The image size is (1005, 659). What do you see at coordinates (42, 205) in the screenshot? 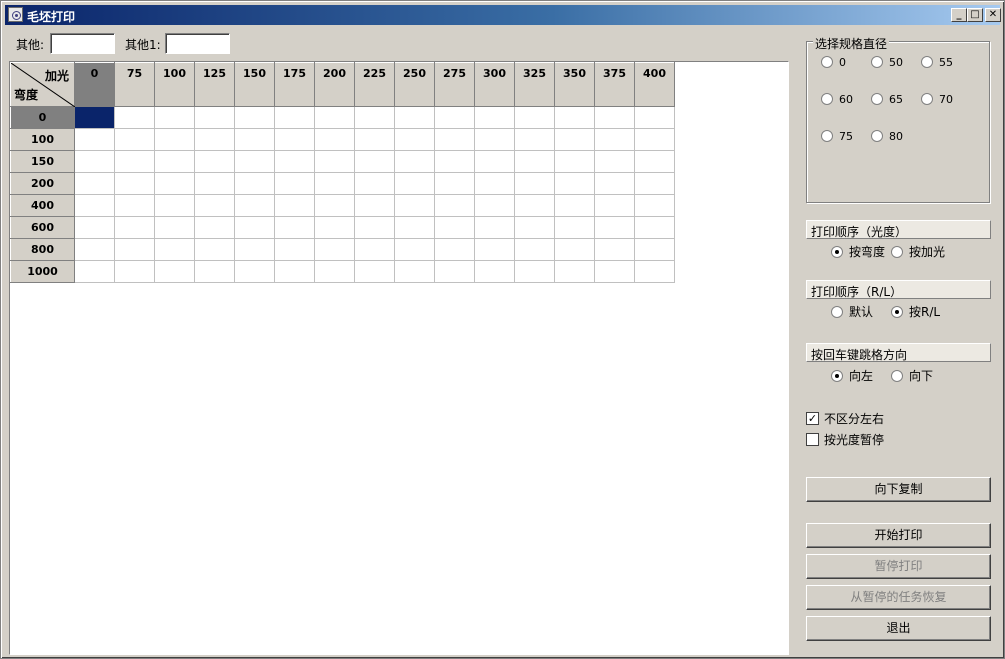
I see `row-header: 400` at bounding box center [42, 205].